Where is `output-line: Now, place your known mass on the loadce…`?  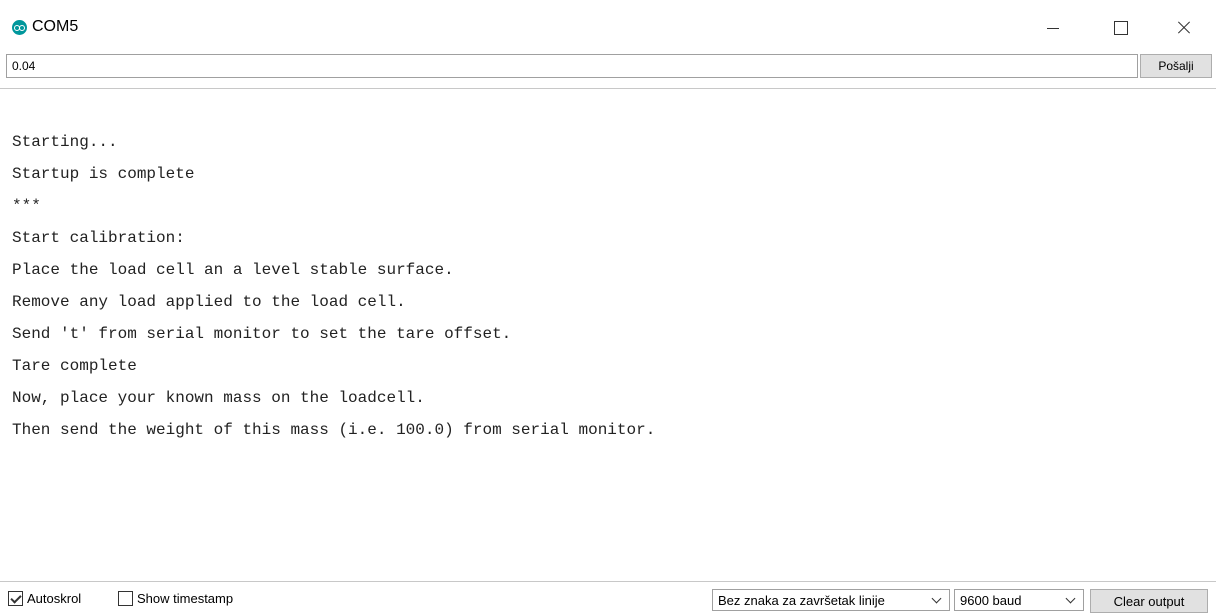
output-line: Now, place your known mass on the loadce… is located at coordinates (218, 398).